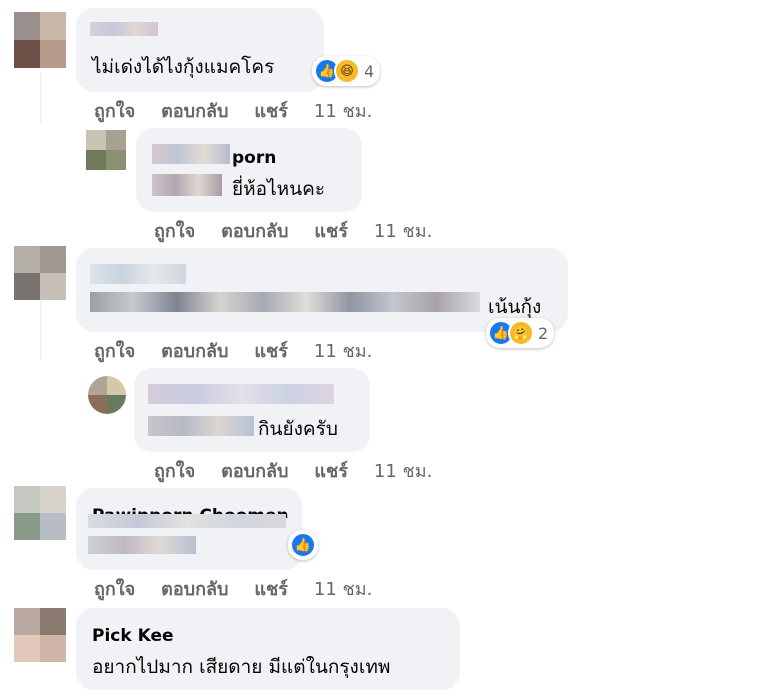 The width and height of the screenshot is (766, 700). I want to click on commenter-name: Pick Kee, so click(133, 636).